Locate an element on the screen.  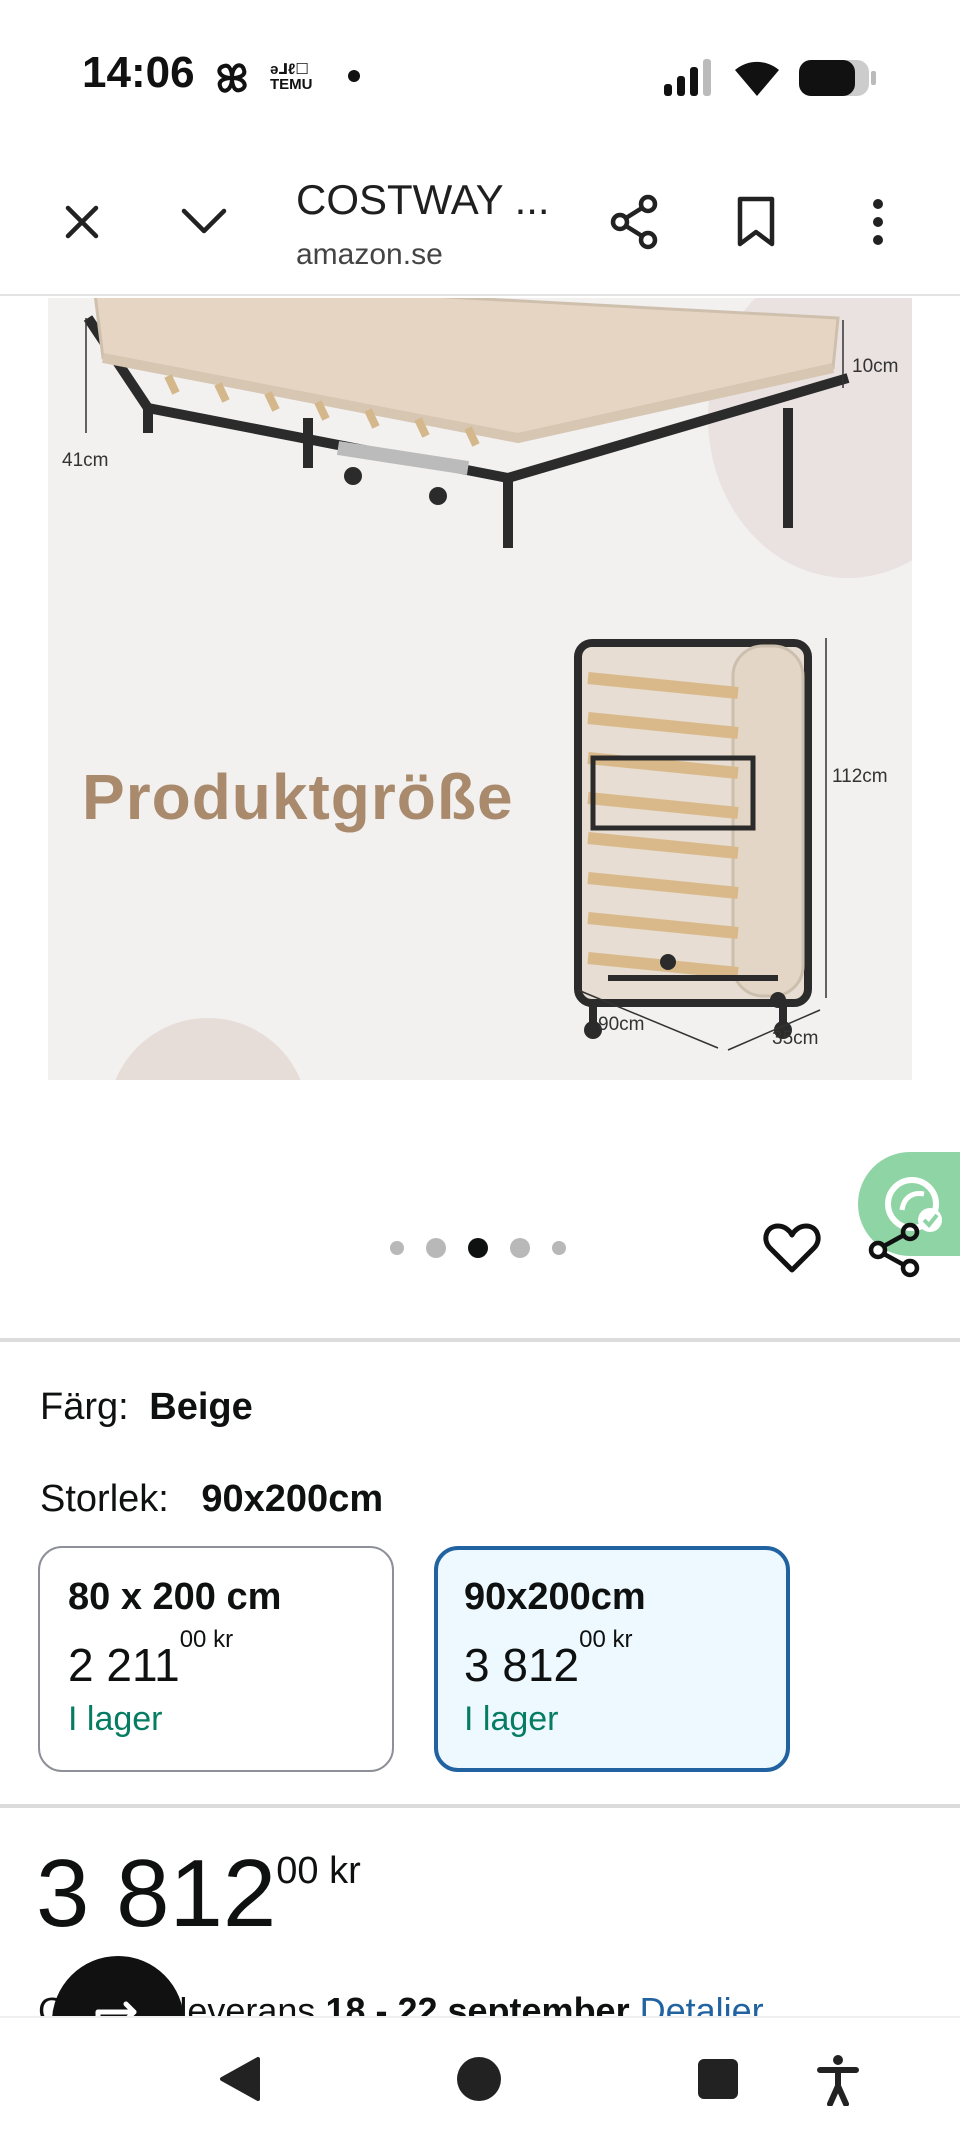
temu-icon: ǝ⅃ℓ☐ TEMU is located at coordinates (291, 77).